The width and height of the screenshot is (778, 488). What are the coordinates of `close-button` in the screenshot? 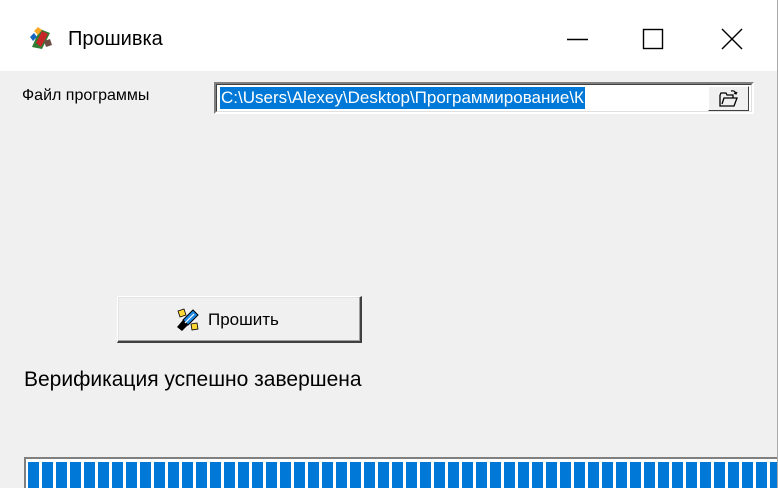 It's located at (740, 39).